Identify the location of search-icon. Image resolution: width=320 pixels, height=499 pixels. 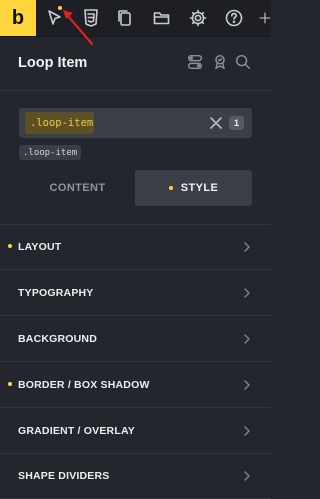
(244, 63).